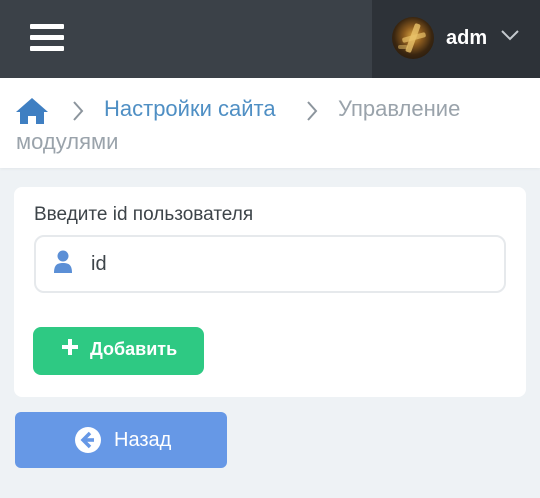  What do you see at coordinates (143, 440) in the screenshot?
I see `back-button-label: Назад` at bounding box center [143, 440].